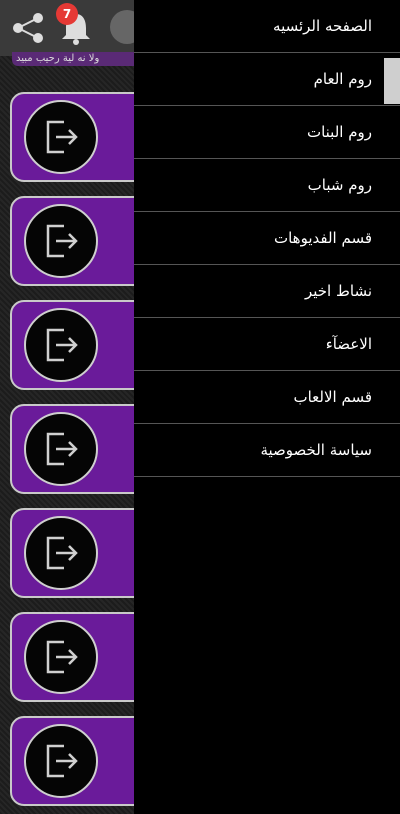  I want to click on drawer-item-label: روم البنات, so click(339, 132).